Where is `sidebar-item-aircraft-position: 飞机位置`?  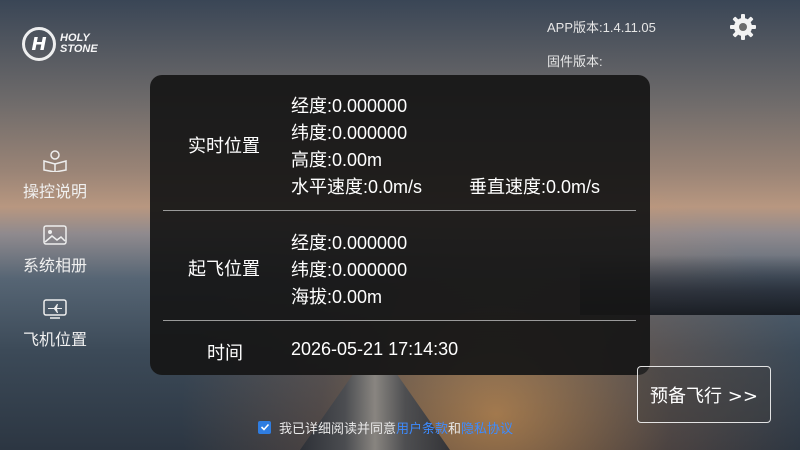 sidebar-item-aircraft-position: 飞机位置 is located at coordinates (55, 326).